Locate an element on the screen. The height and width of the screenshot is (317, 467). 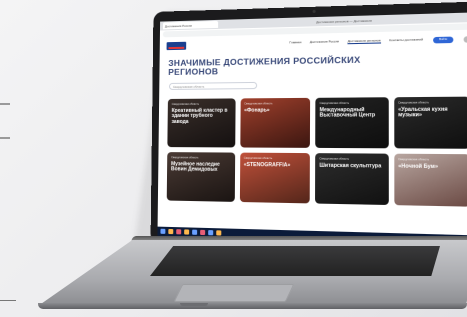
login-button: Войти is located at coordinates (443, 39).